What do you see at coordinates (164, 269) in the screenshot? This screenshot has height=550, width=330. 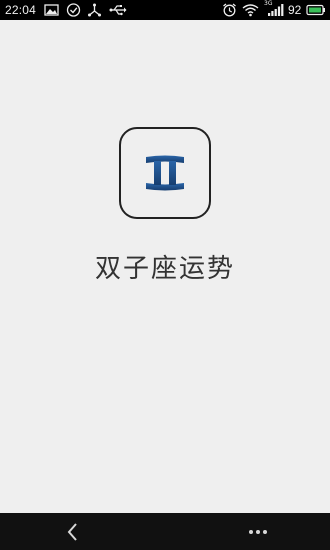 I see `app-title: 双子座运势` at bounding box center [164, 269].